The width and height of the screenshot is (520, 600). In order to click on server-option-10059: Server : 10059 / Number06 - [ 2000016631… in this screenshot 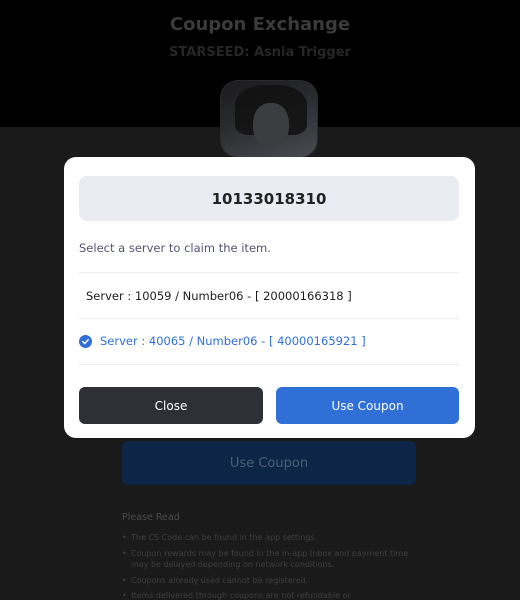, I will do `click(269, 296)`.